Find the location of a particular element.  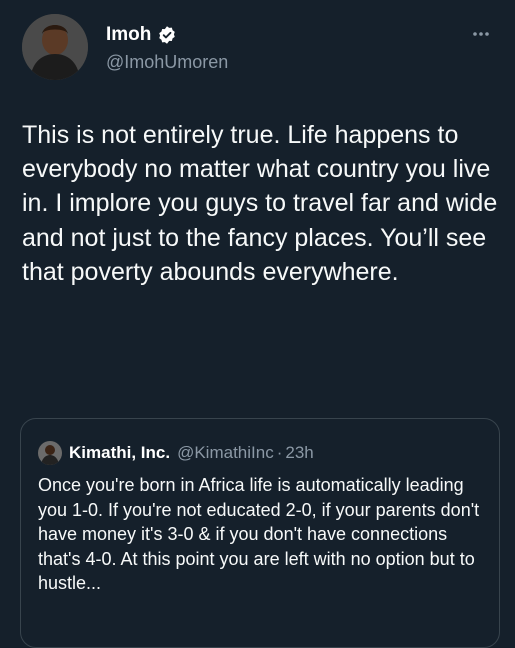

quoted-author-name: Kimathi, Inc. is located at coordinates (119, 453).